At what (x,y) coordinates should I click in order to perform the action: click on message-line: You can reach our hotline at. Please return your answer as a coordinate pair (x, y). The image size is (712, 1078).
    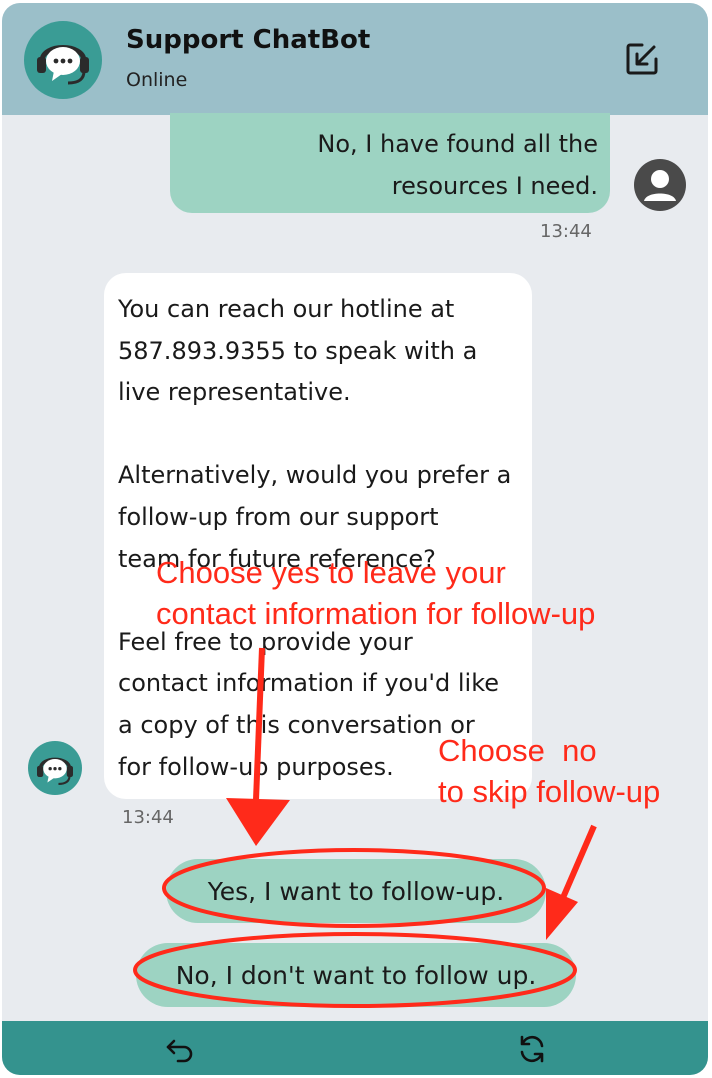
    Looking at the image, I should click on (286, 309).